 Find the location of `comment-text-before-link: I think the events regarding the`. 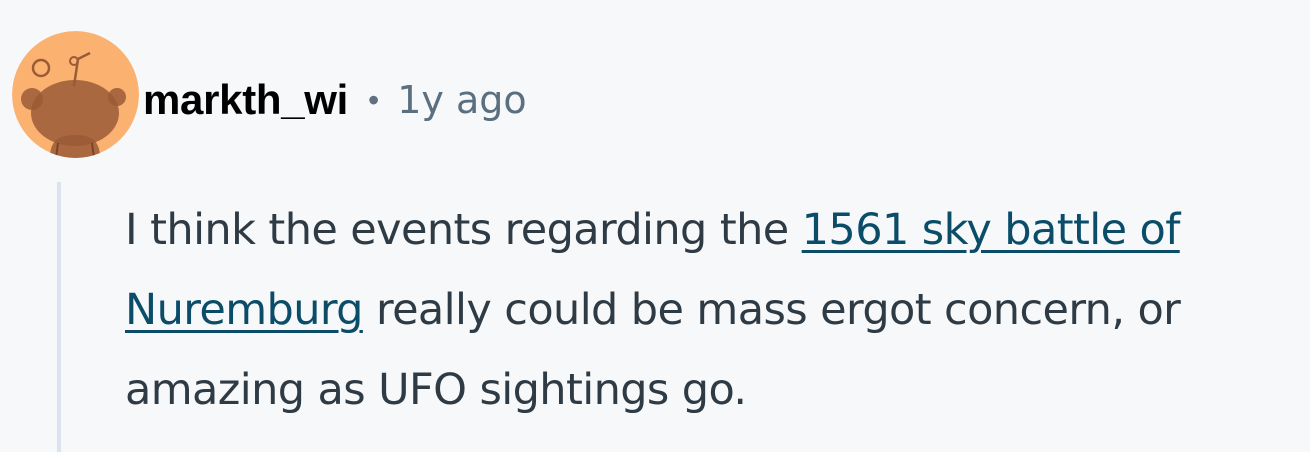

comment-text-before-link: I think the events regarding the is located at coordinates (463, 230).